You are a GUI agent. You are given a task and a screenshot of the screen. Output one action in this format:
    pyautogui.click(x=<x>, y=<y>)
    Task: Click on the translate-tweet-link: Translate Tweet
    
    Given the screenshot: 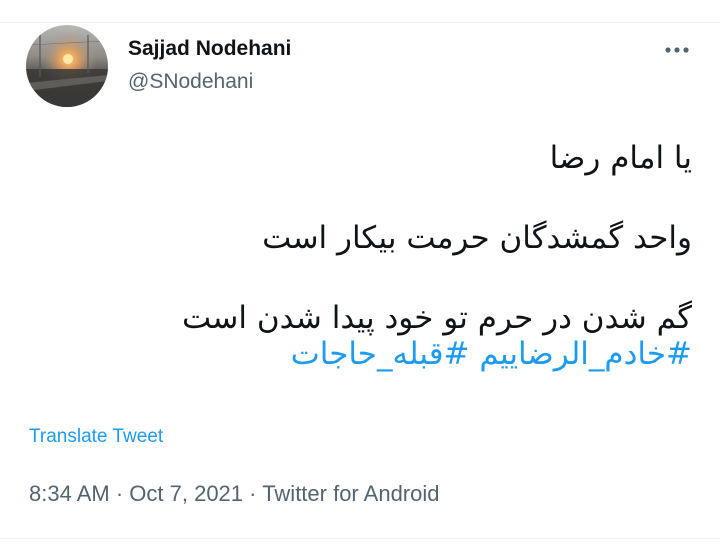 What is the action you would take?
    pyautogui.click(x=96, y=437)
    